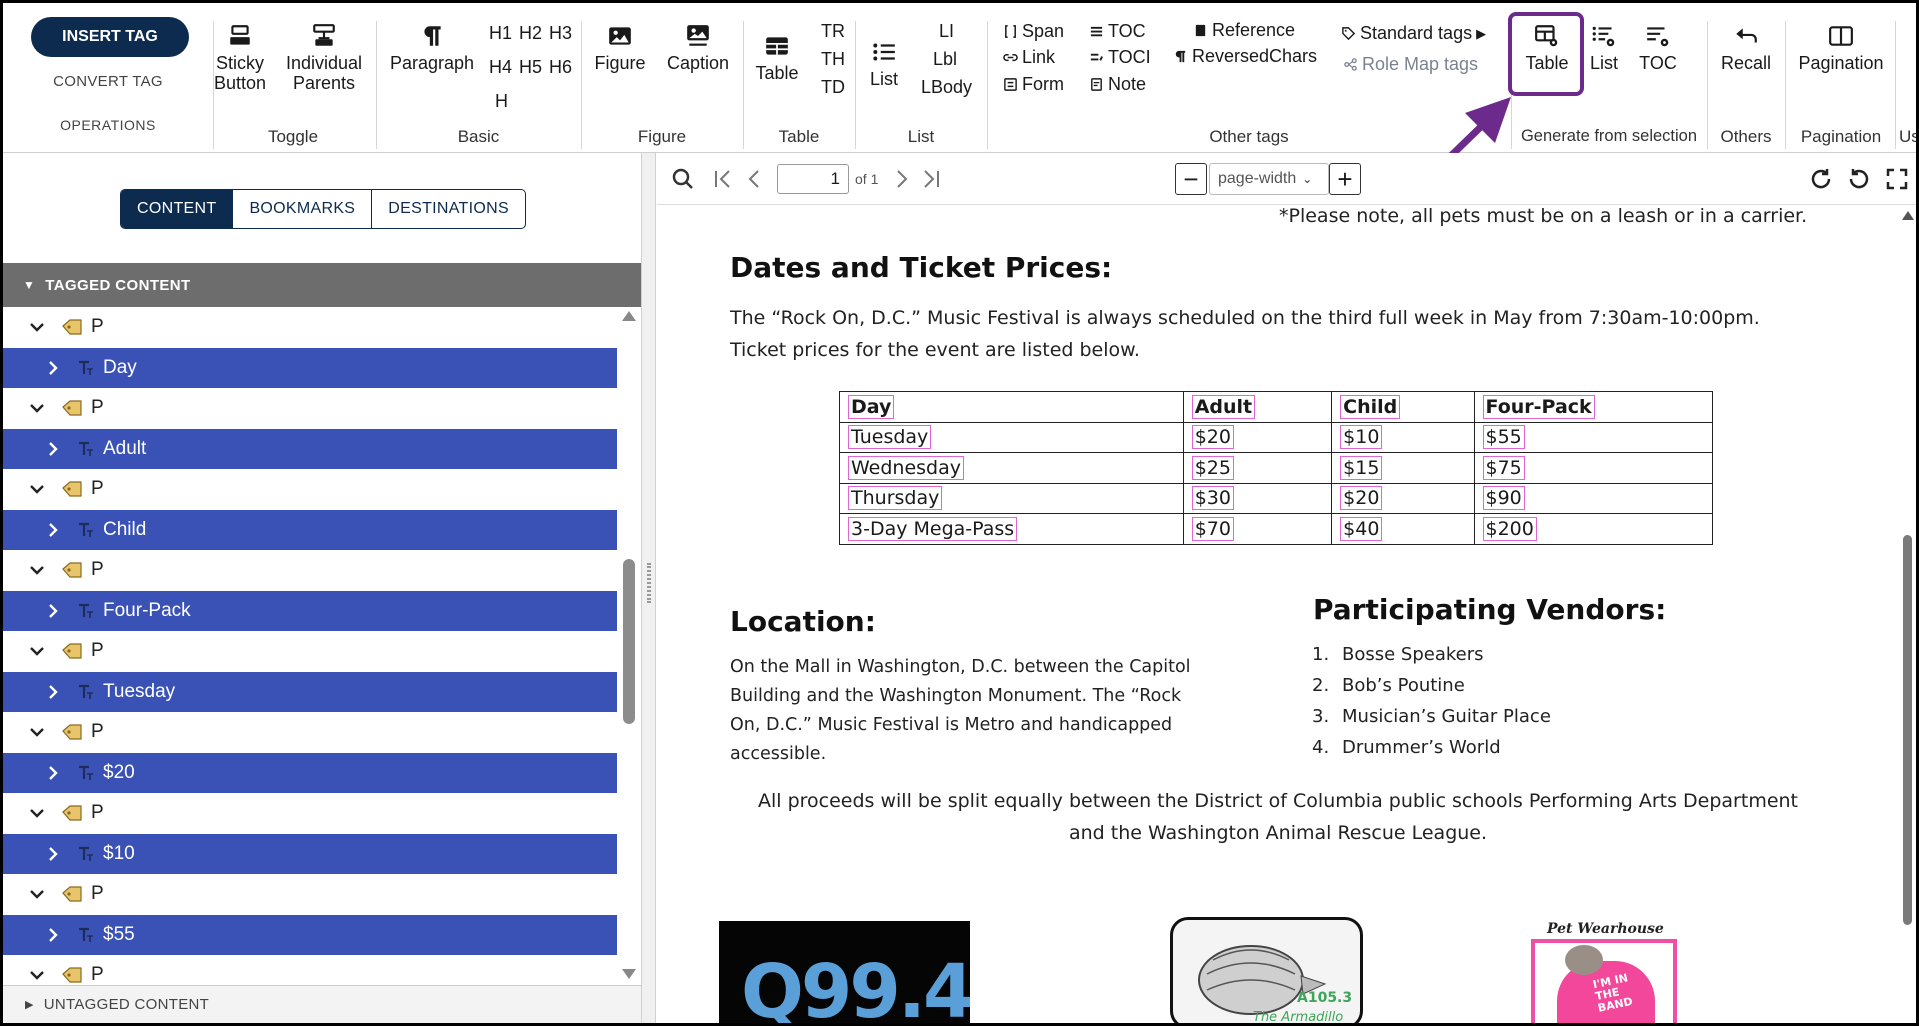 The height and width of the screenshot is (1026, 1919). Describe the element at coordinates (698, 48) in the screenshot. I see `caption-button: Caption` at that location.